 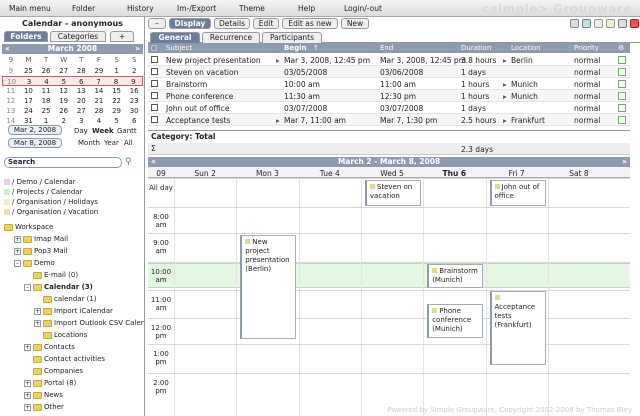 I want to click on menu-login: Login/-out, so click(x=363, y=8).